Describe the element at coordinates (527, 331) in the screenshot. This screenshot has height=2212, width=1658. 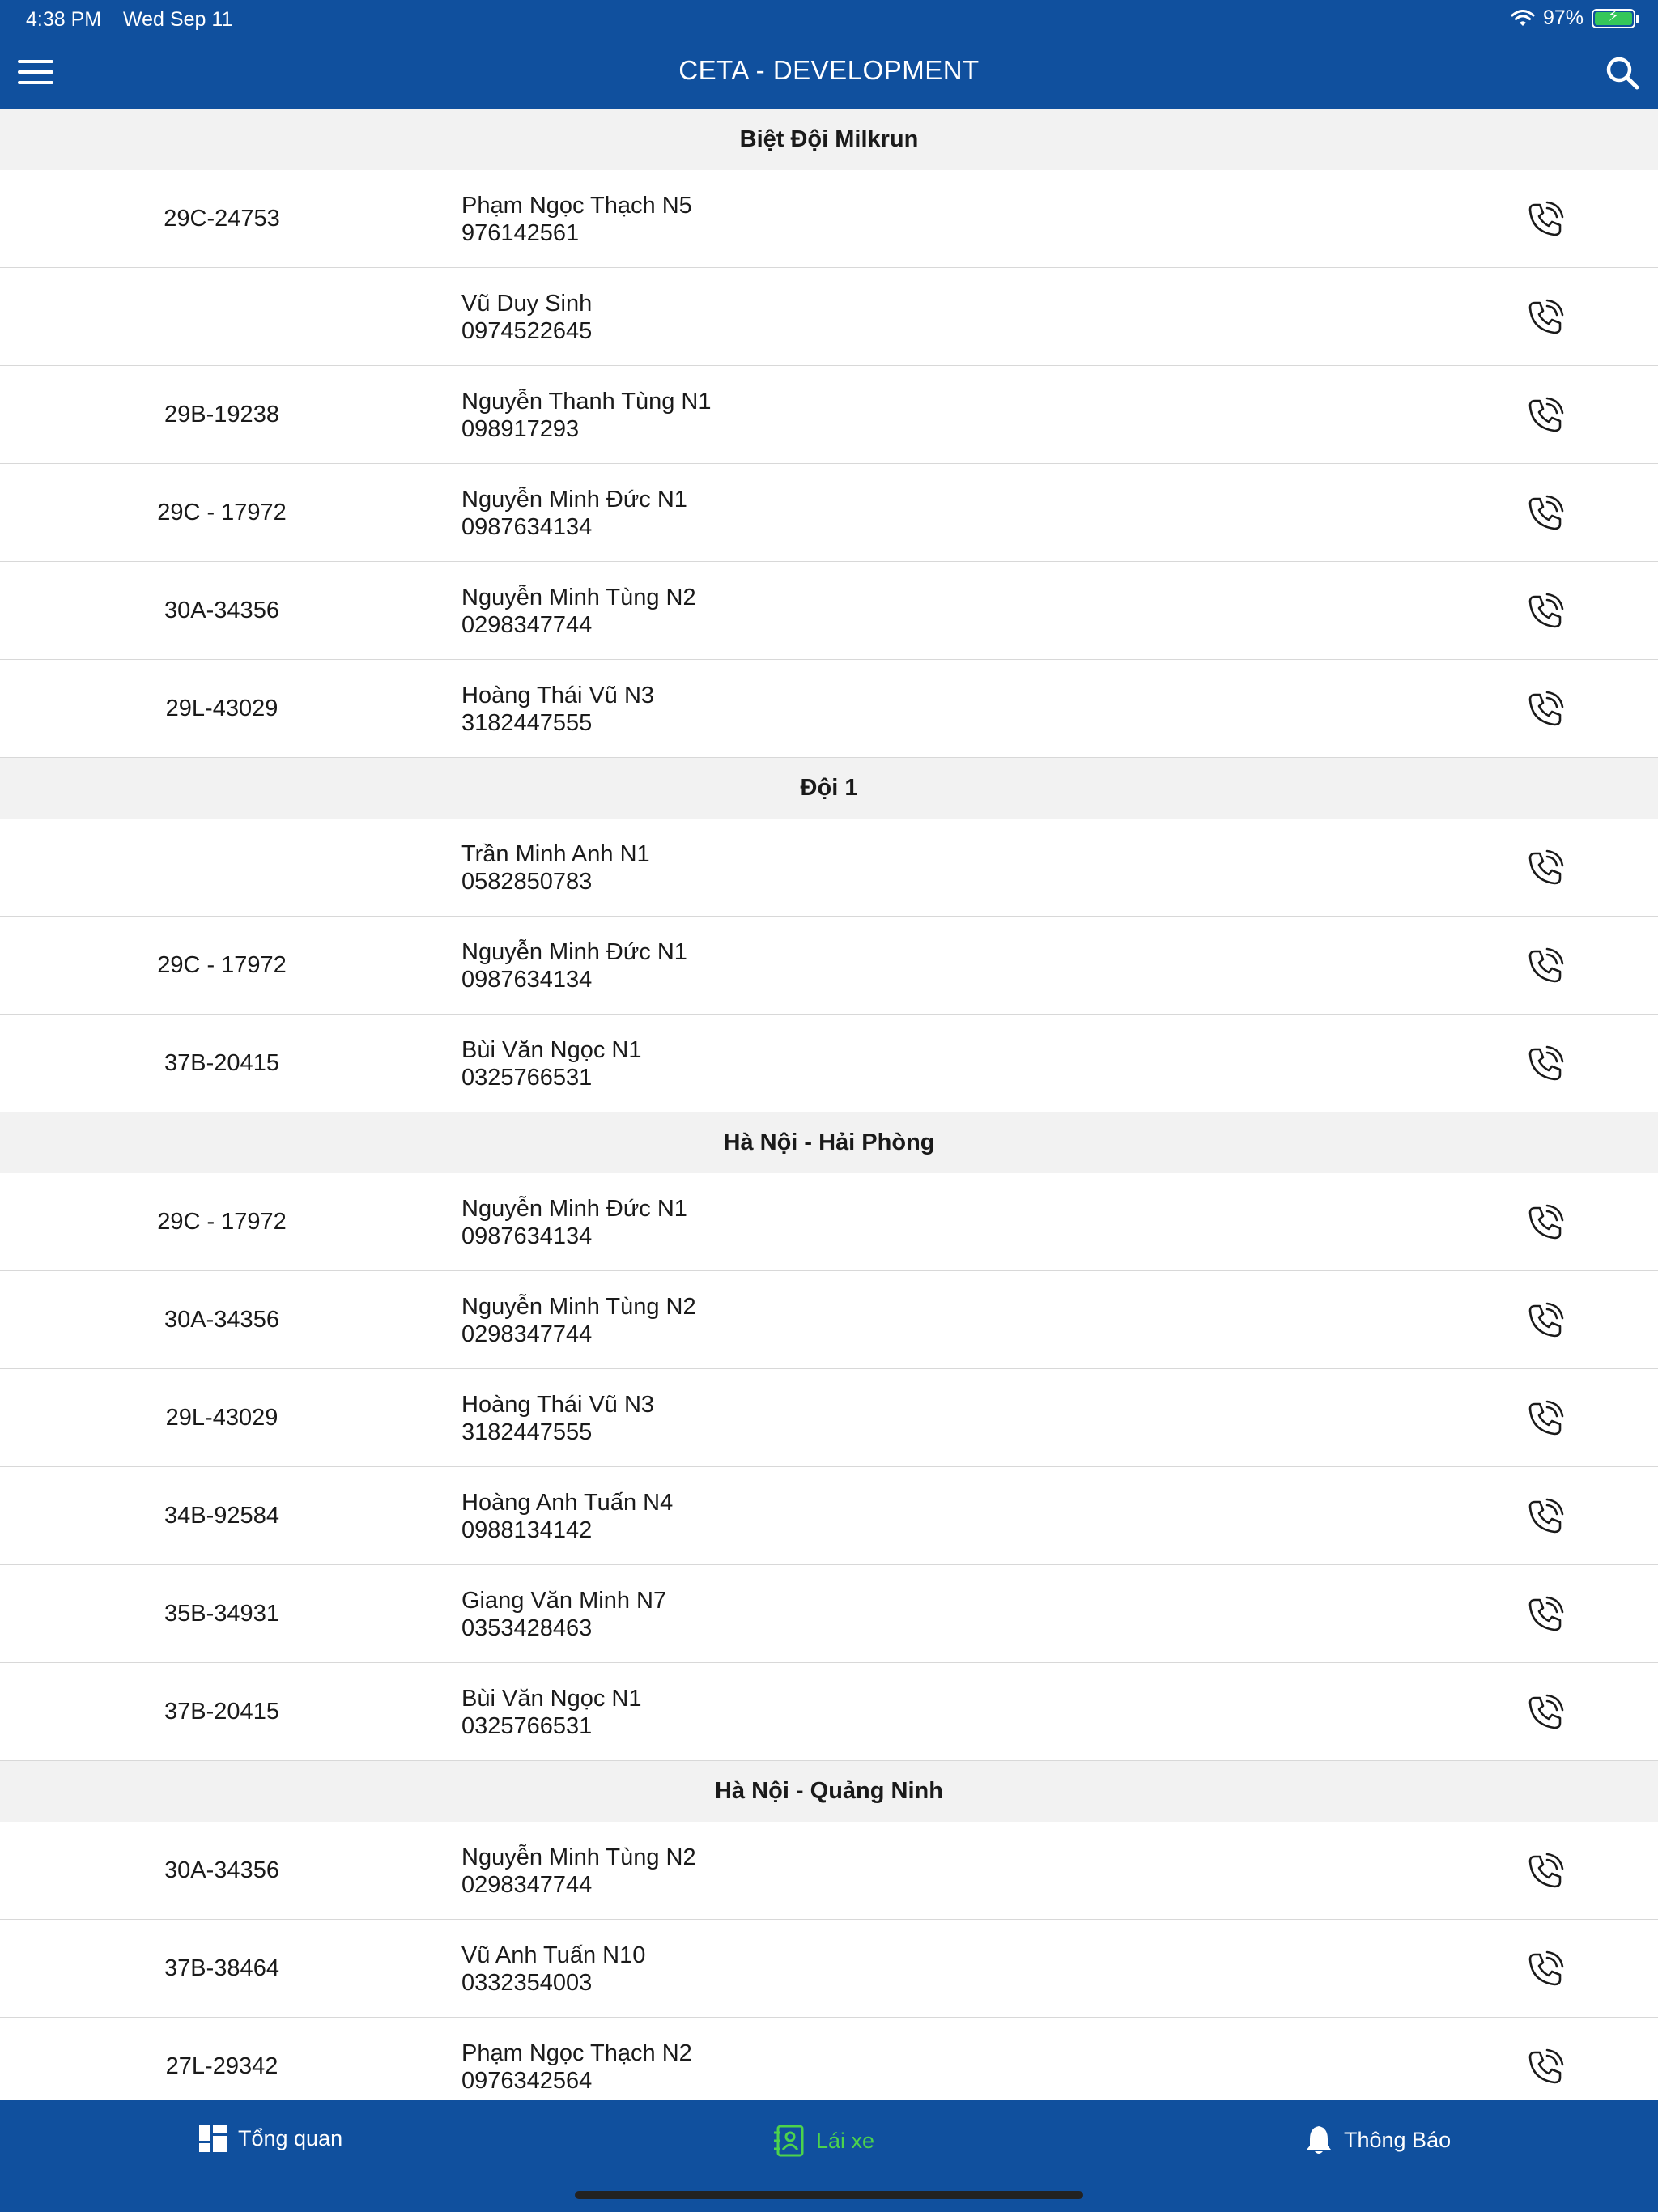
I see `driver-phone: 0974522645` at that location.